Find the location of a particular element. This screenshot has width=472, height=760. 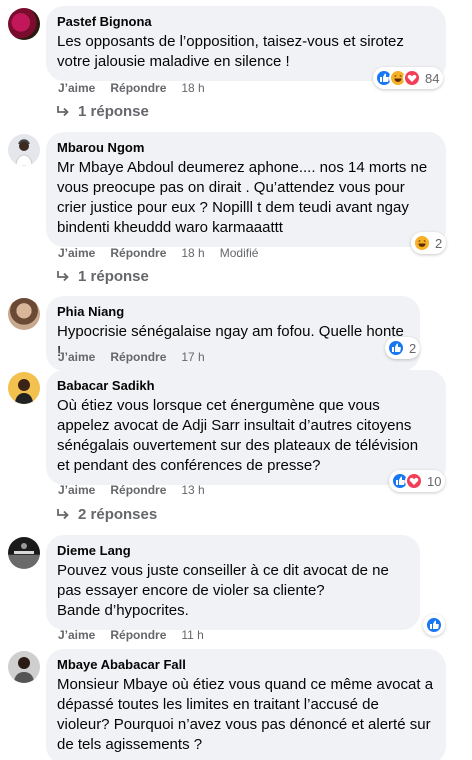

comment-actions: J’aime Répondre 18 h Modifié is located at coordinates (158, 253).